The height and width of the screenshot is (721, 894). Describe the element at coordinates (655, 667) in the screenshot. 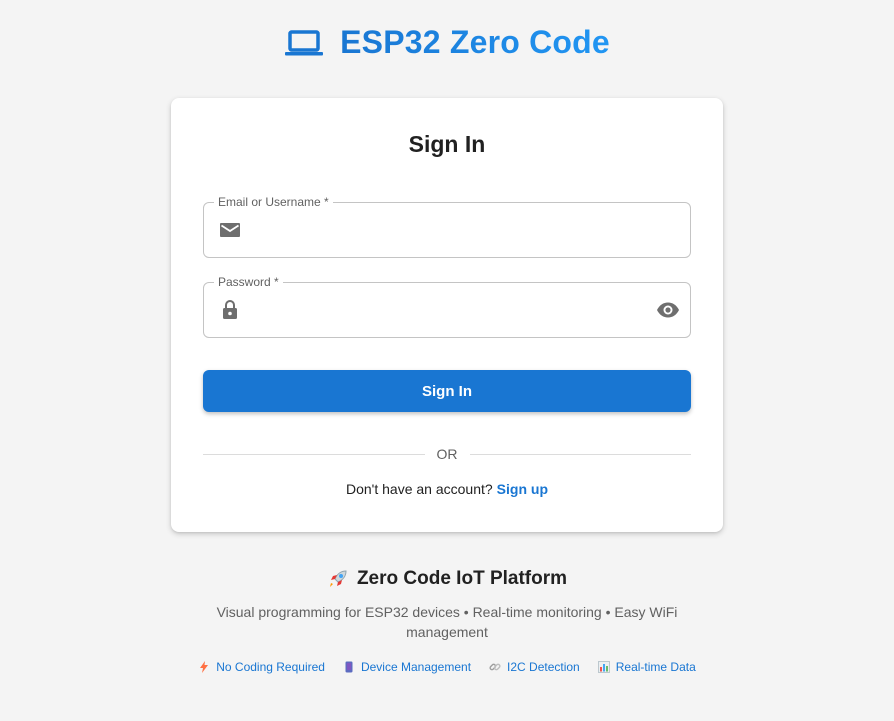

I see `feature-label: Real-time Data` at that location.